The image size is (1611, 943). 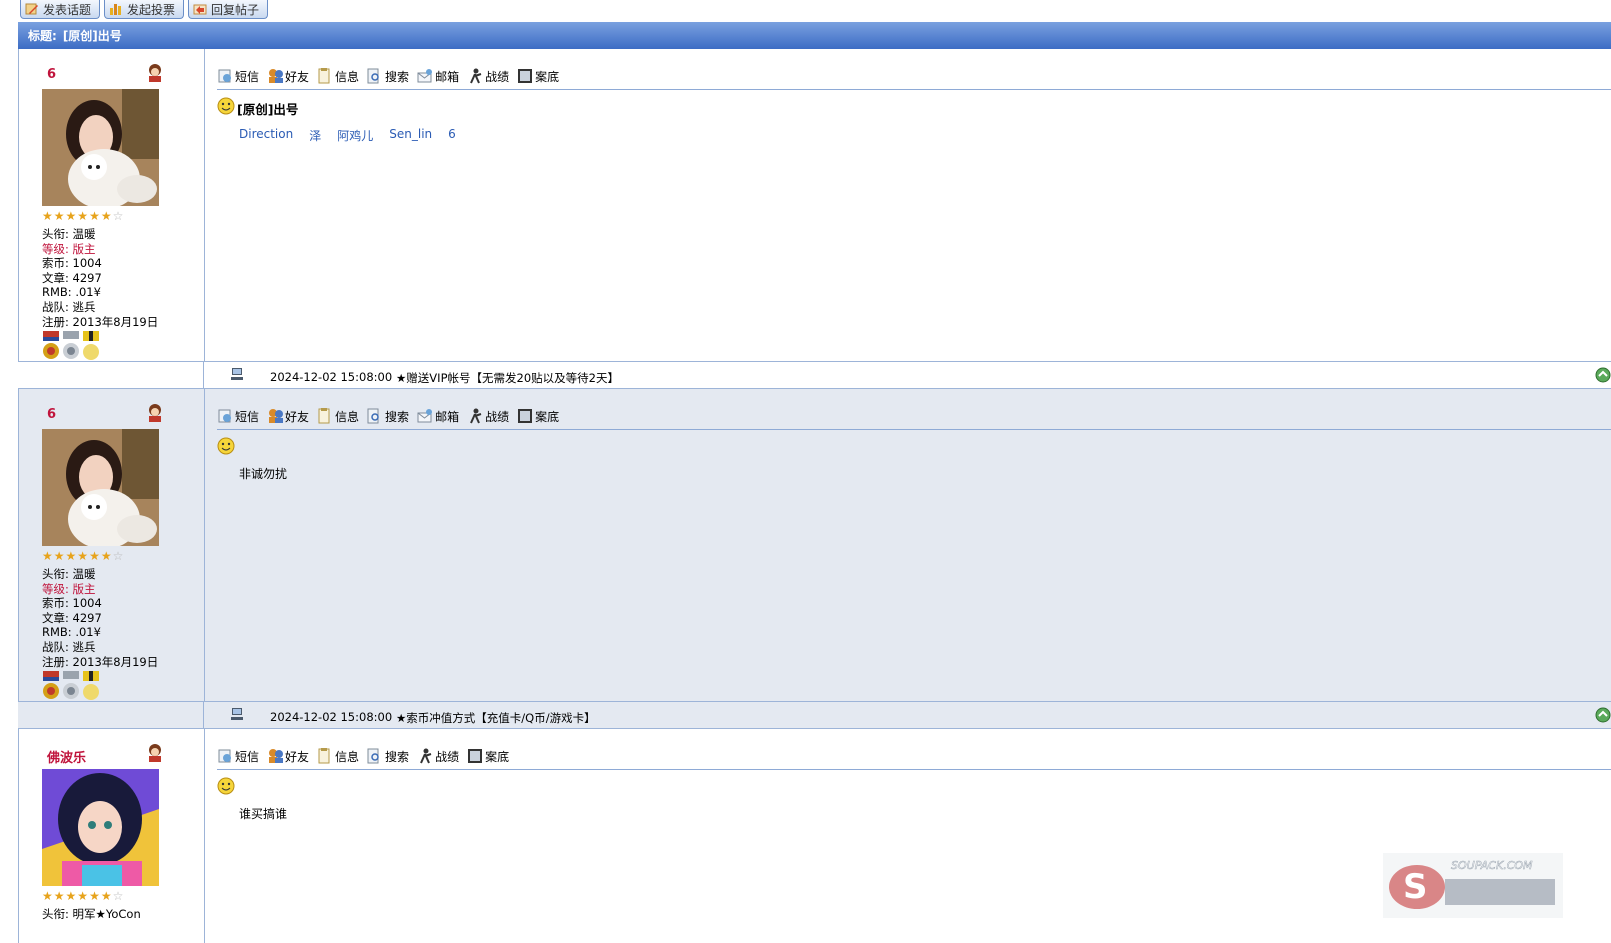 I want to click on user-toolbar: 短信 好友 信息 搜索 邮箱 战绩 案底, so click(x=914, y=76).